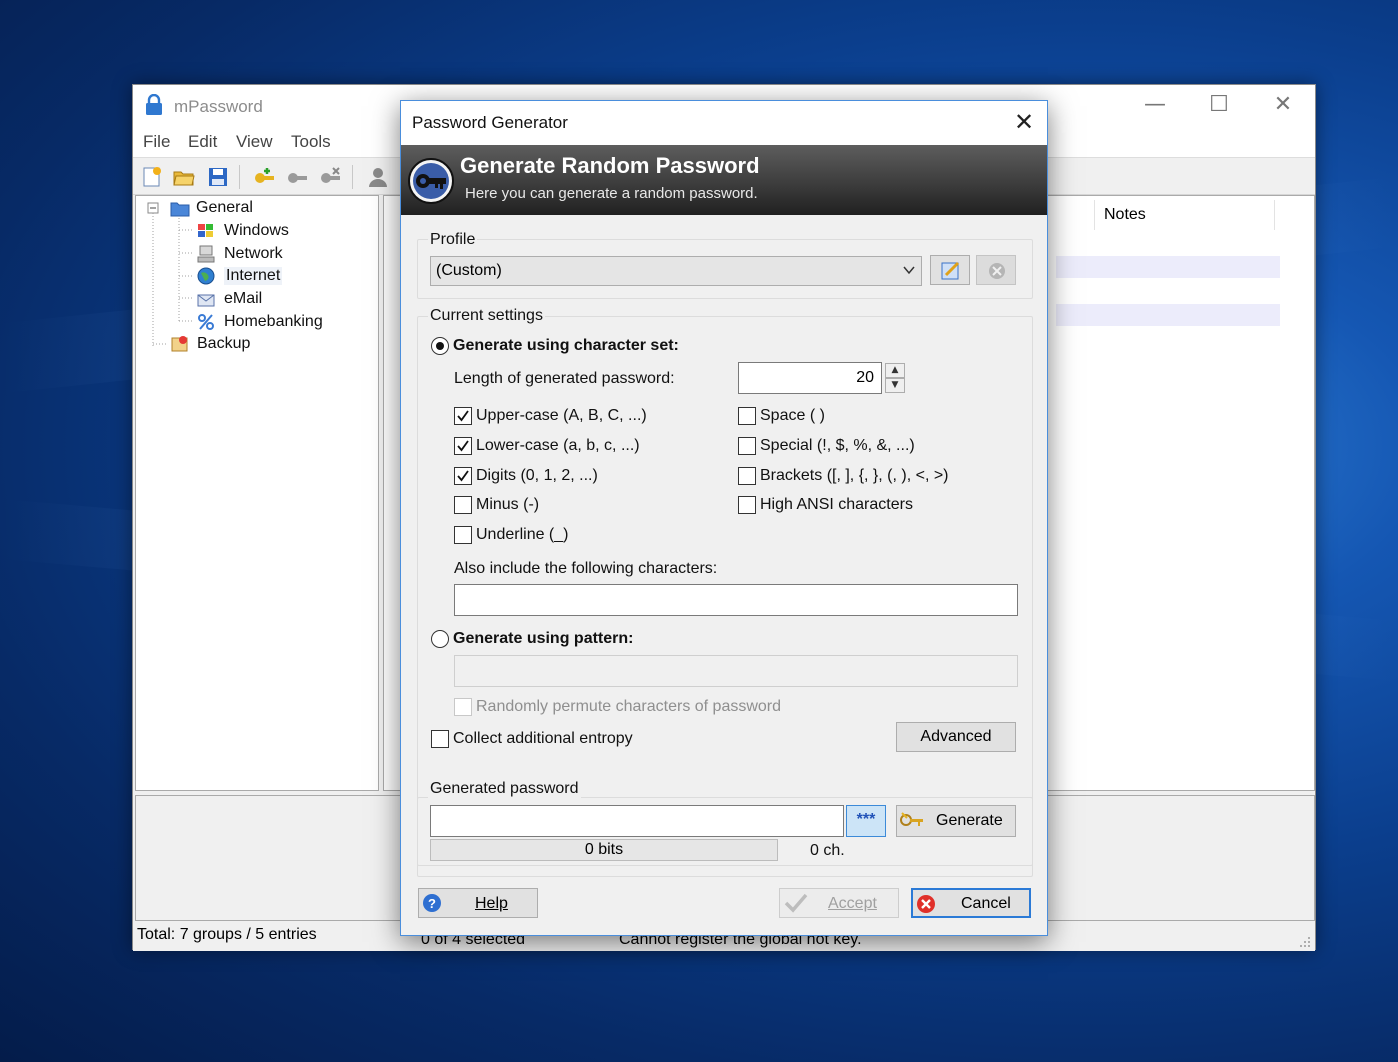 The width and height of the screenshot is (1398, 1062). Describe the element at coordinates (1125, 215) in the screenshot. I see `column-header-notes: Notes` at that location.